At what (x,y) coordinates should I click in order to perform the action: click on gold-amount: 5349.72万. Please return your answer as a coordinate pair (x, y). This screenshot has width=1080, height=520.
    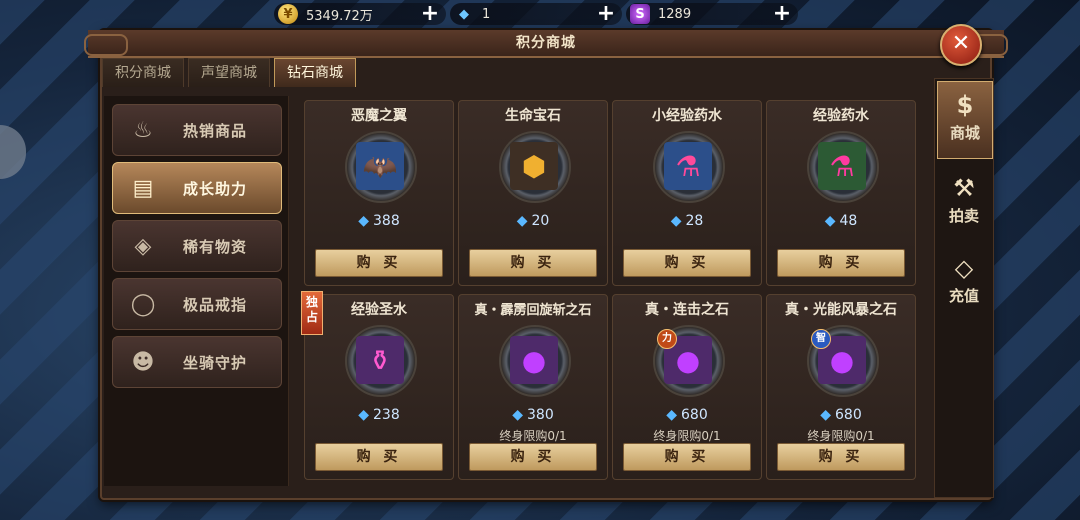
    Looking at the image, I should click on (339, 16).